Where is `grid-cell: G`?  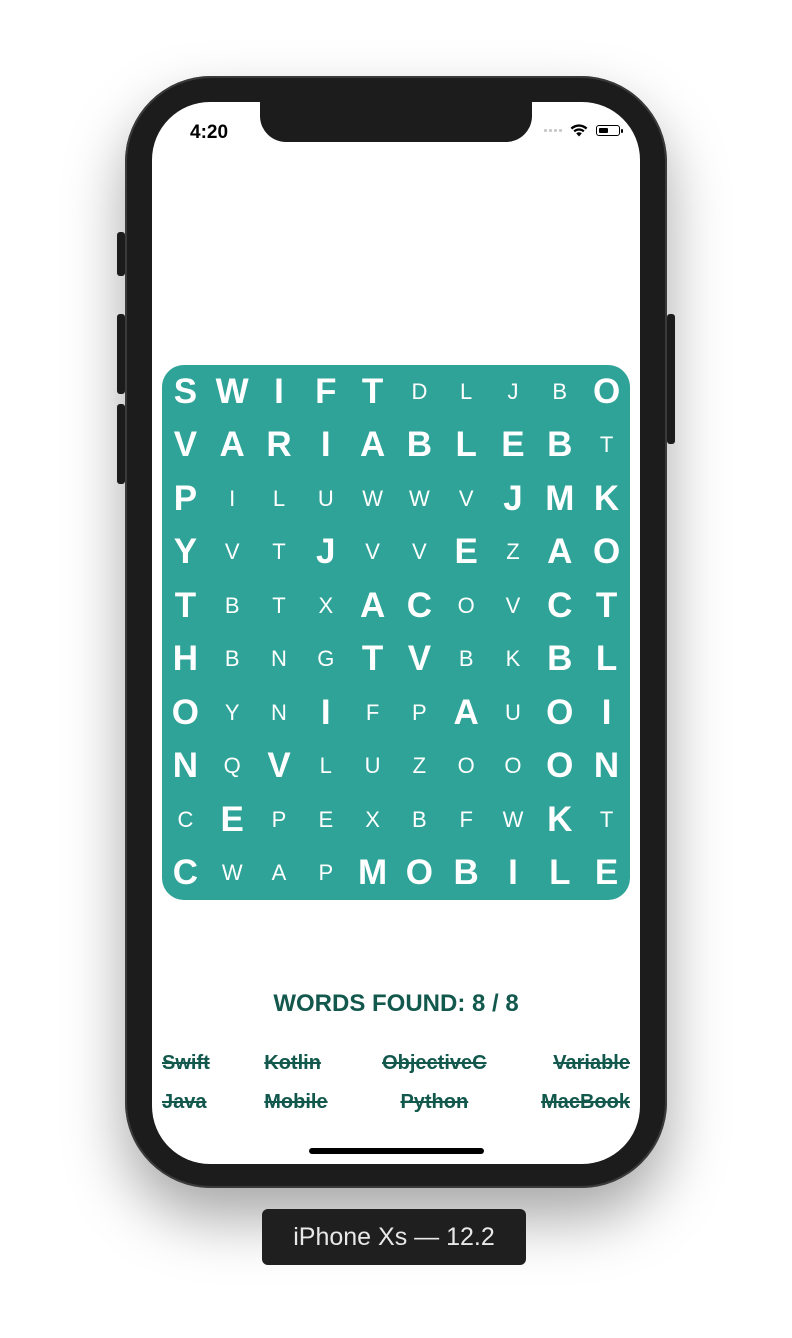
grid-cell: G is located at coordinates (325, 660).